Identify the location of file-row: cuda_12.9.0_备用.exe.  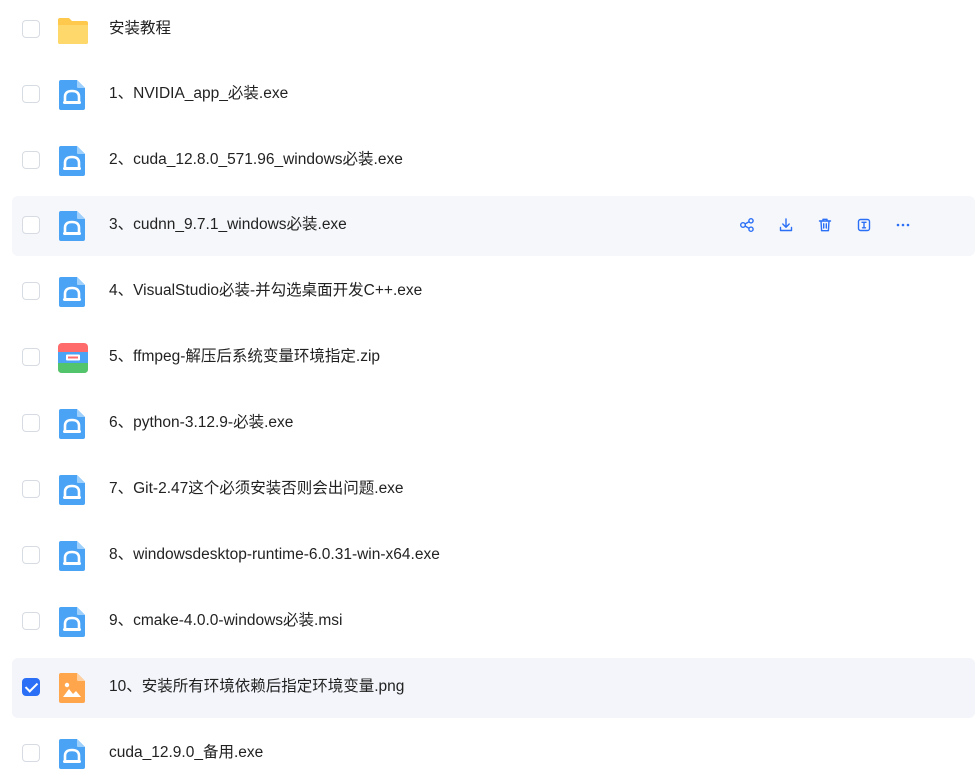
(493, 754).